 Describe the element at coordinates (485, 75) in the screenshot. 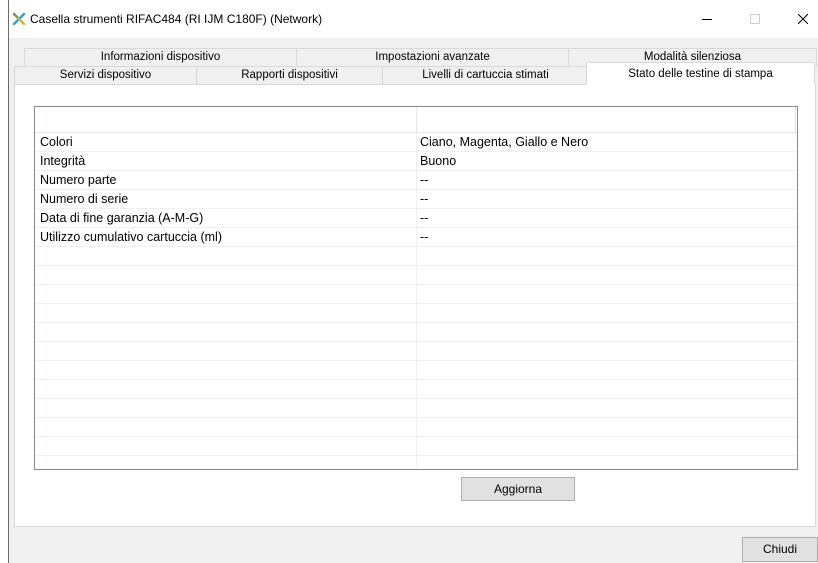

I see `tab-livelli-cartuccia: Livelli di cartuccia stimati` at that location.